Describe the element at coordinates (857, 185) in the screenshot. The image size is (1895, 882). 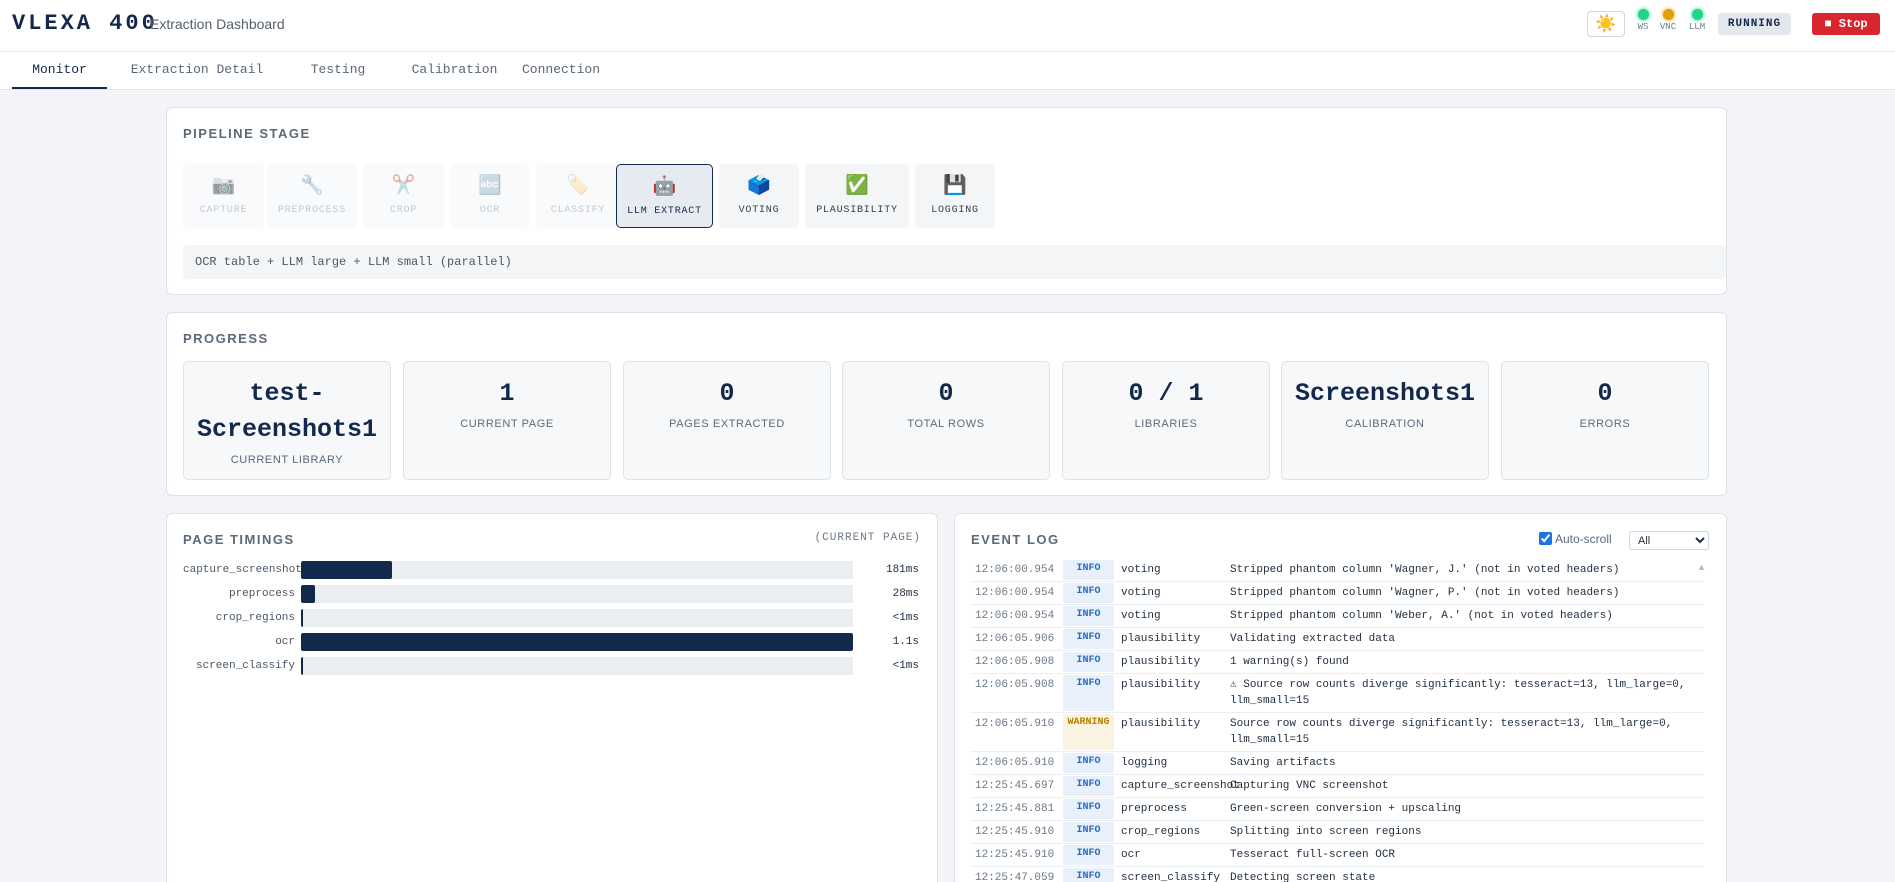
I see `check-icon: ✅` at that location.